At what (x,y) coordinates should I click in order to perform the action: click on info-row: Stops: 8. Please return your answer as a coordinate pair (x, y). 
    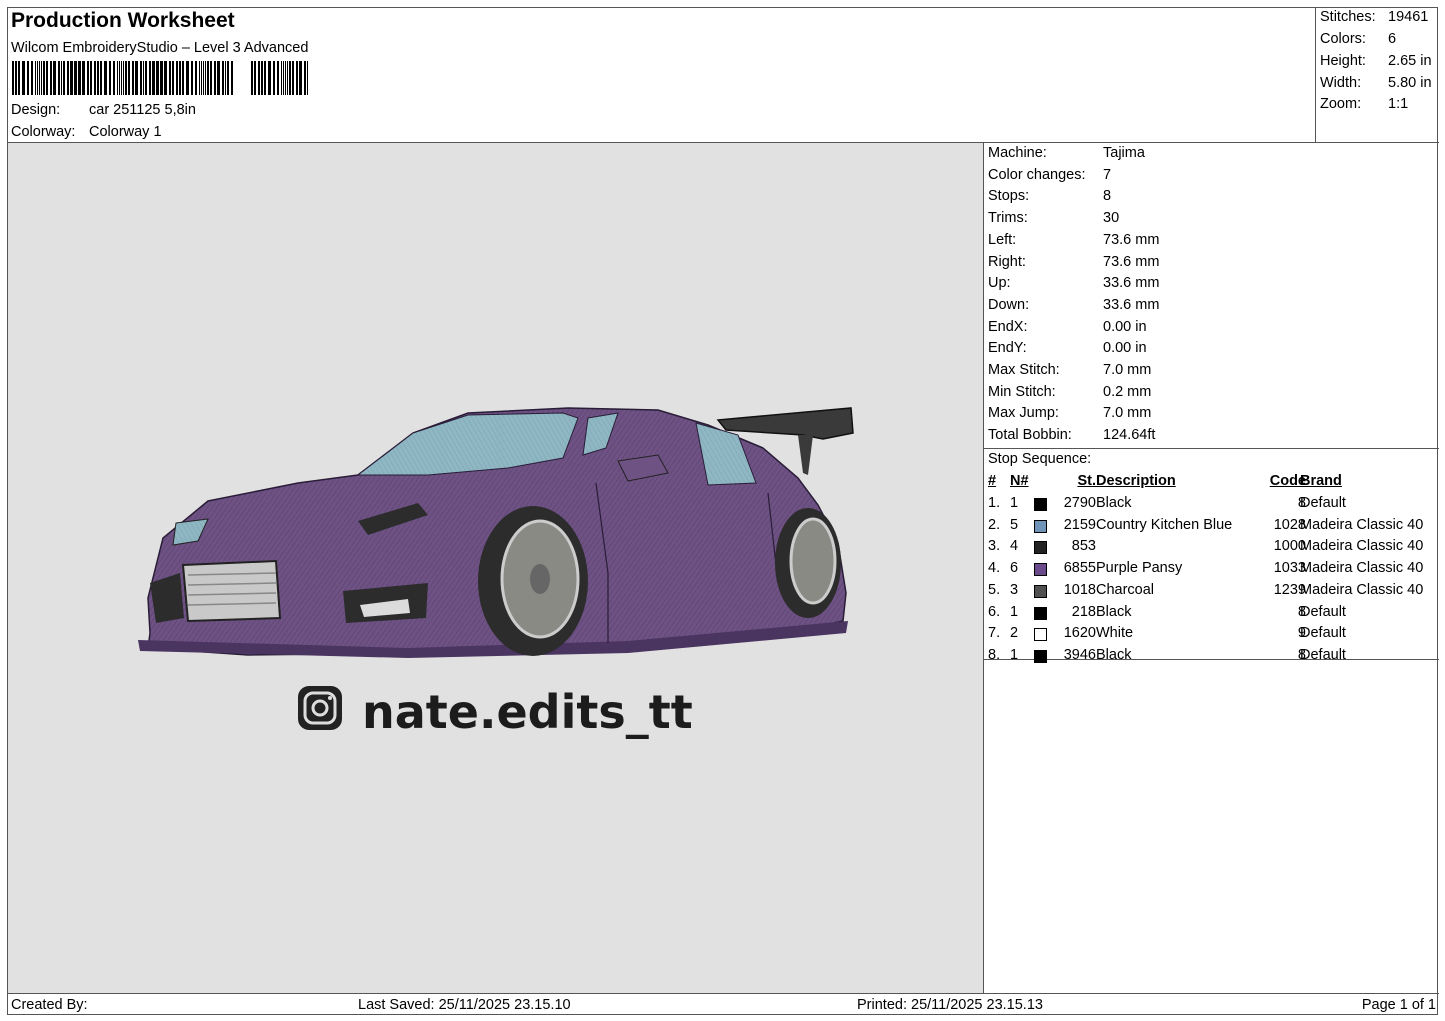
    Looking at the image, I should click on (1049, 196).